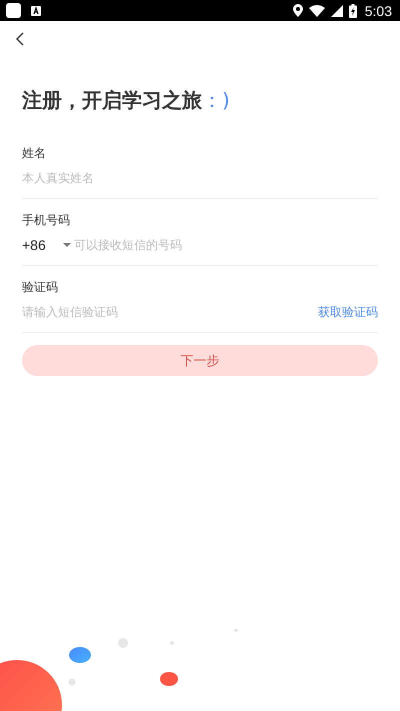 The height and width of the screenshot is (711, 400). Describe the element at coordinates (336, 10) in the screenshot. I see `signal-icon` at that location.